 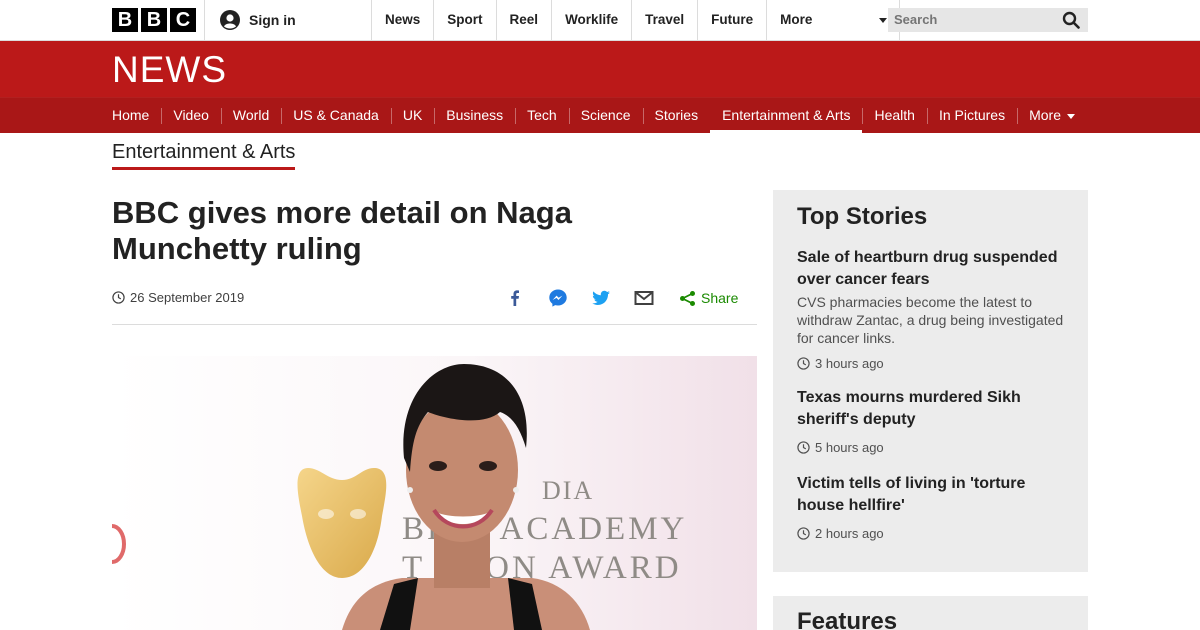 I want to click on global-nav-more: More, so click(x=833, y=20).